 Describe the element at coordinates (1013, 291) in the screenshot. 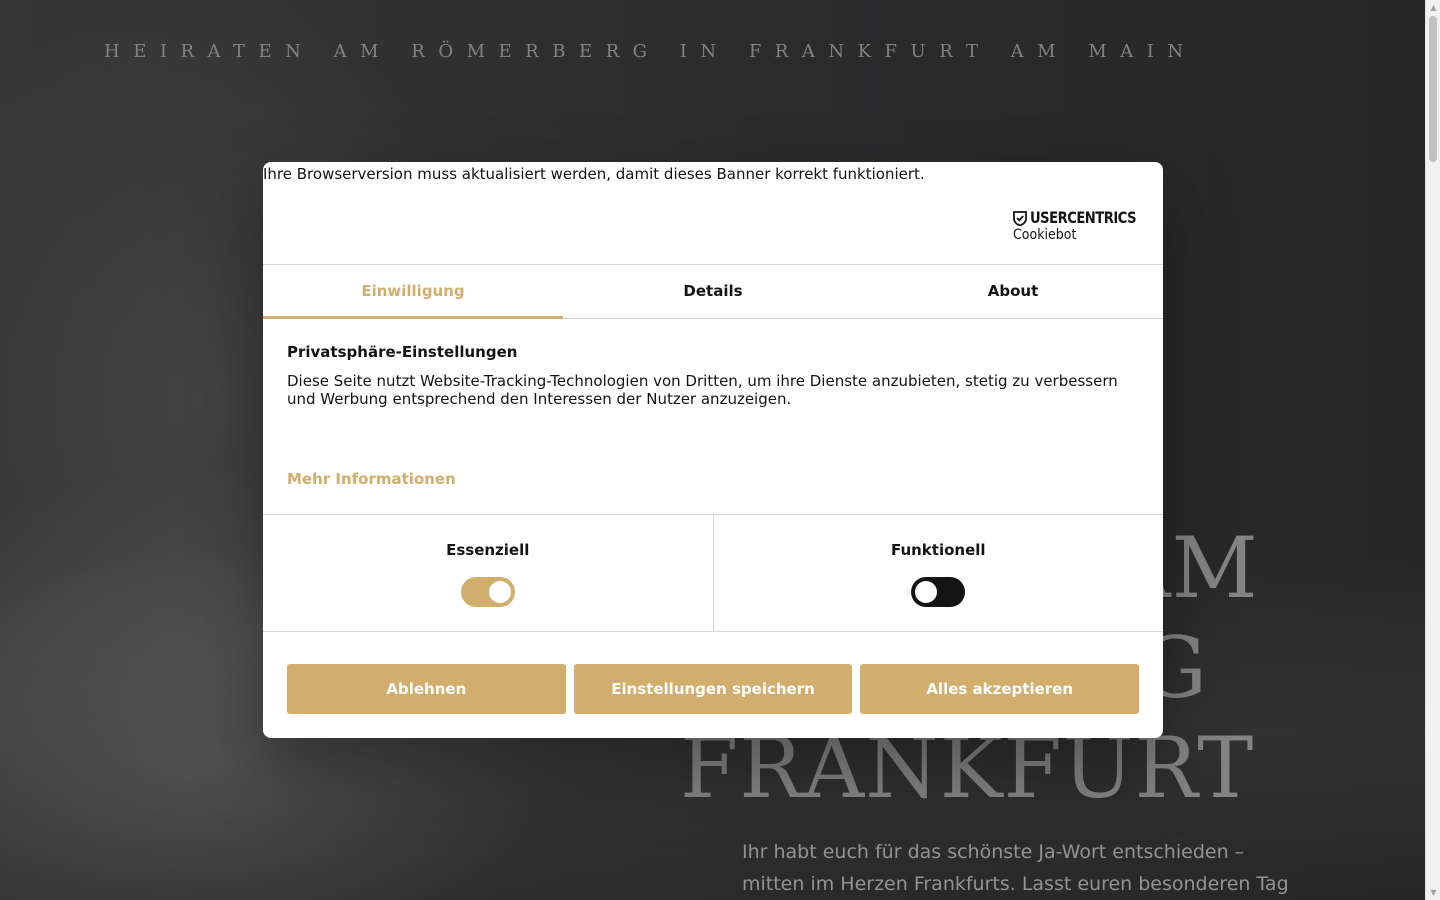

I see `tab-about: About` at that location.